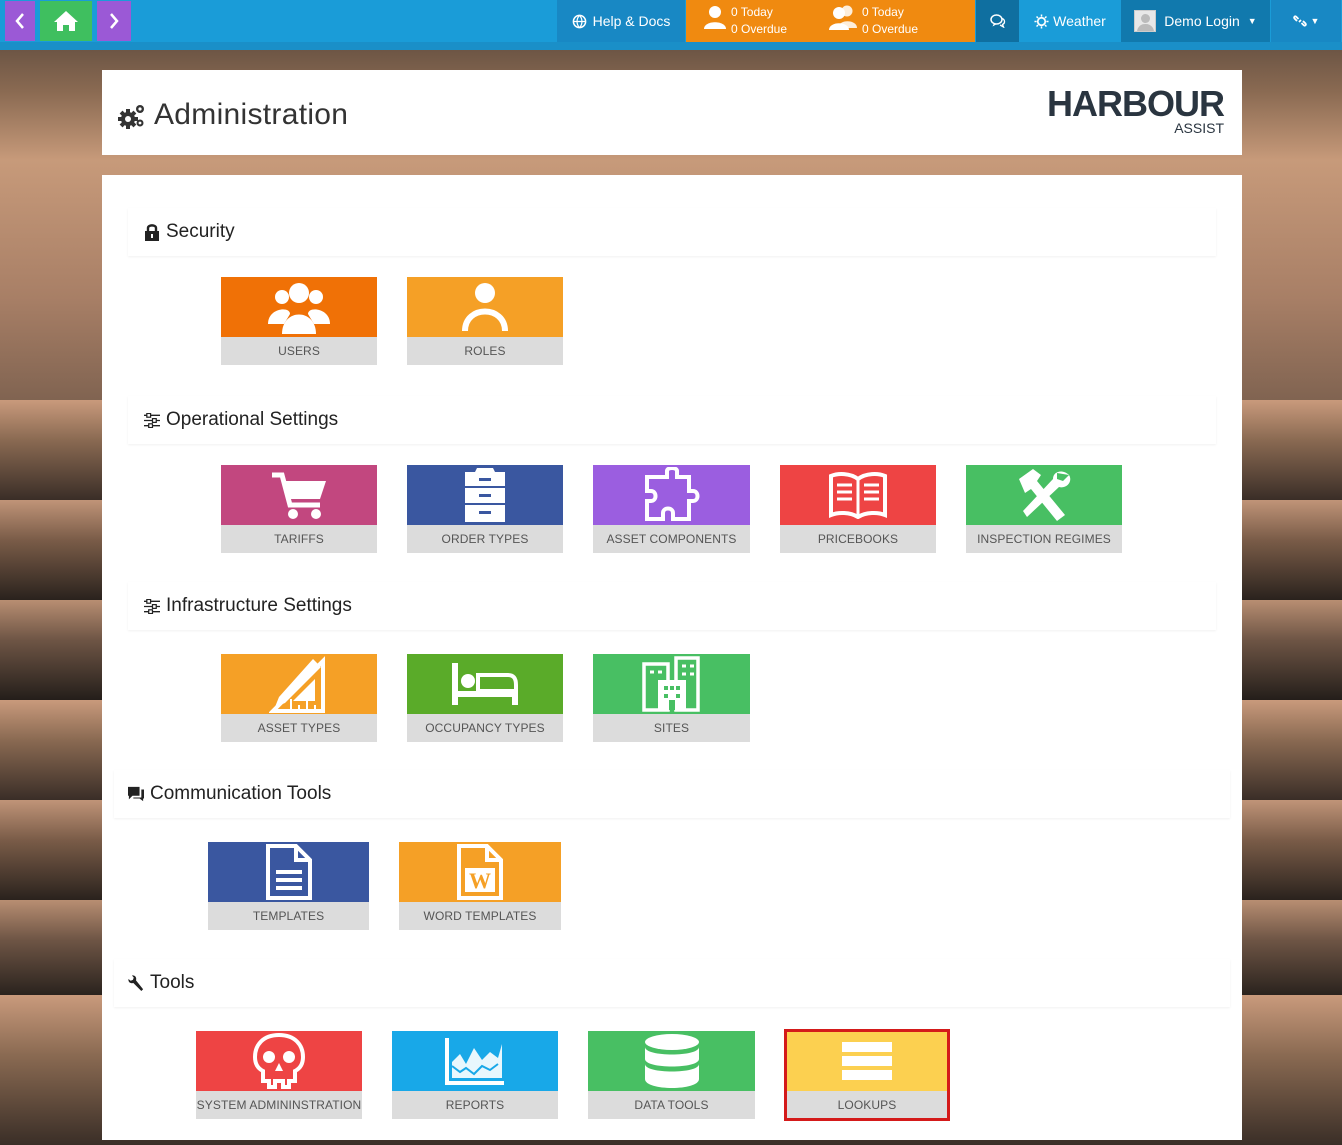  I want to click on chat-button, so click(997, 21).